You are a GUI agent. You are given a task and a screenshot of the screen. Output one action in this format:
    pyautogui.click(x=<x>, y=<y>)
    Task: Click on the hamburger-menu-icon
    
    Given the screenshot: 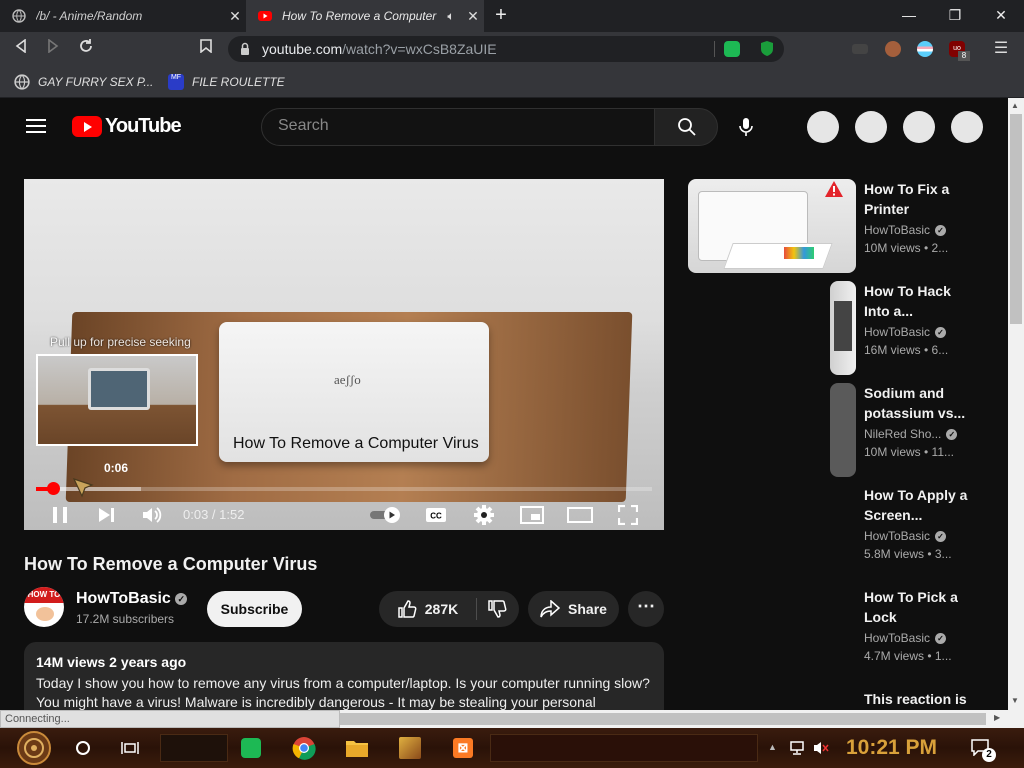 What is the action you would take?
    pyautogui.click(x=36, y=126)
    